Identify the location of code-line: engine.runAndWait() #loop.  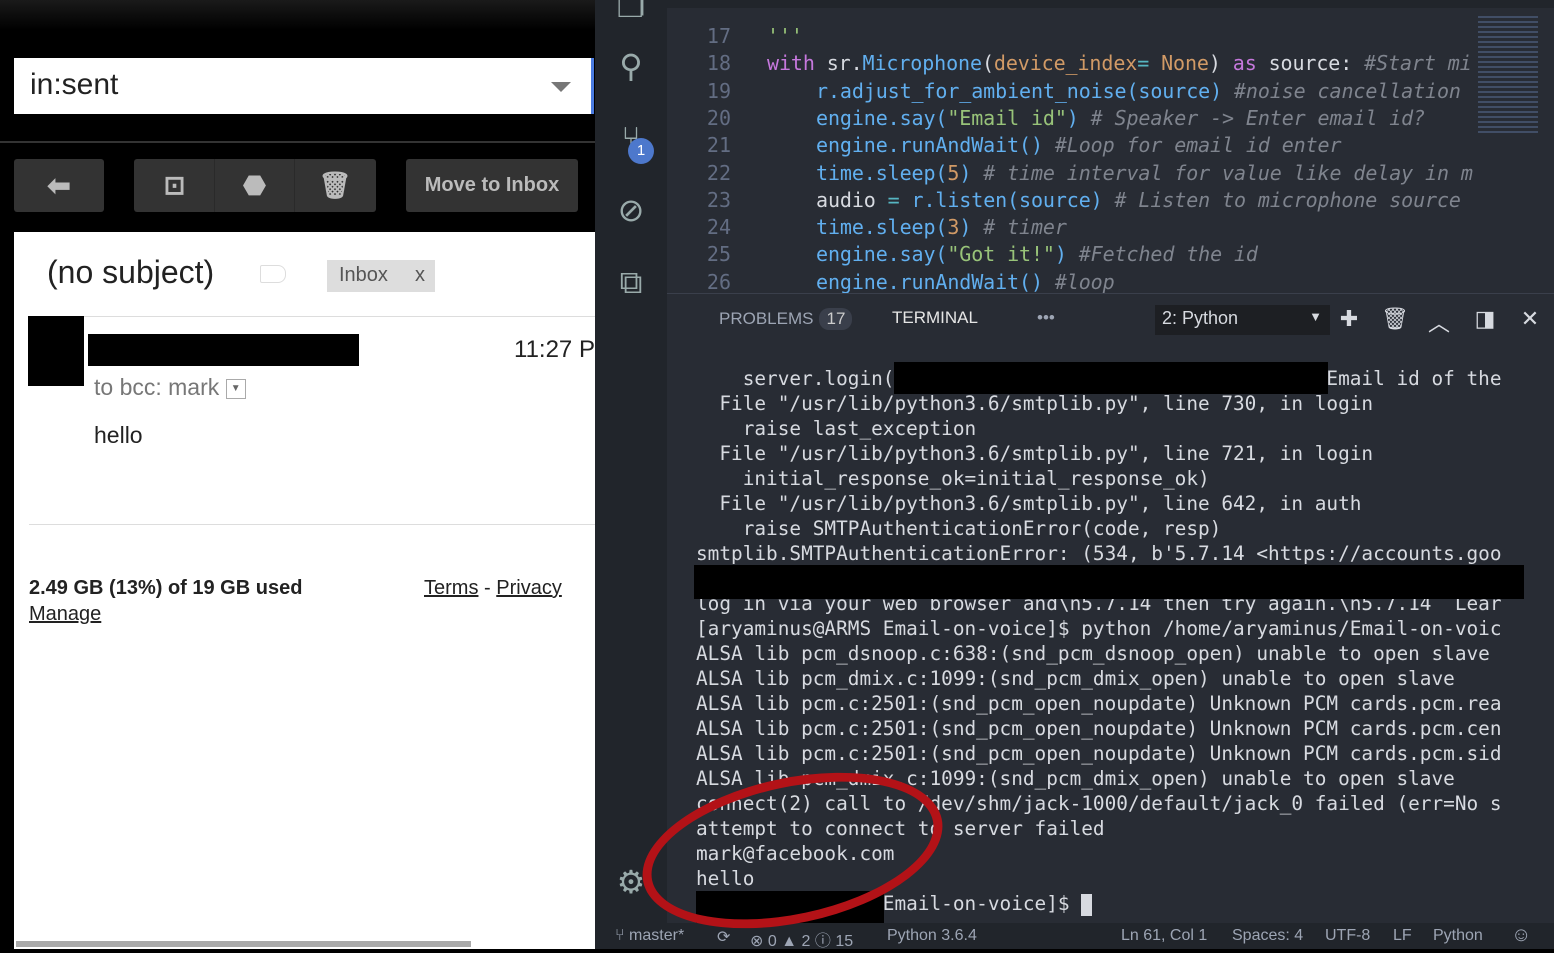
(965, 282).